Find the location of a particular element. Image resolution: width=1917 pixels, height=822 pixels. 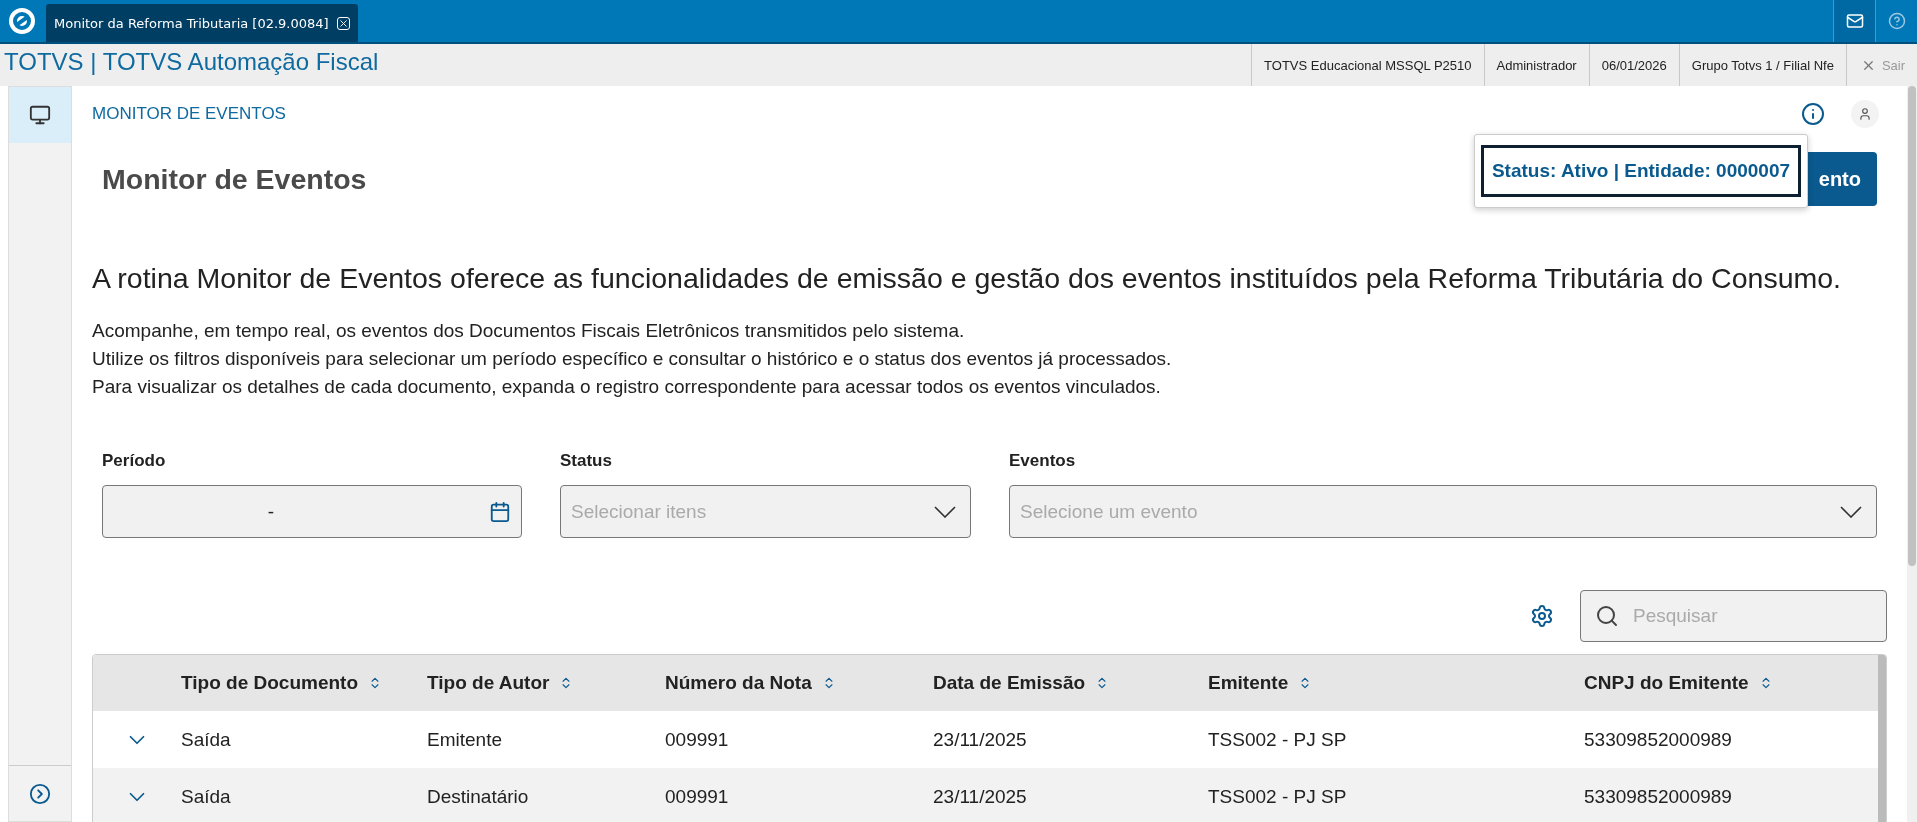

column-header: Número da Nota is located at coordinates (750, 683).